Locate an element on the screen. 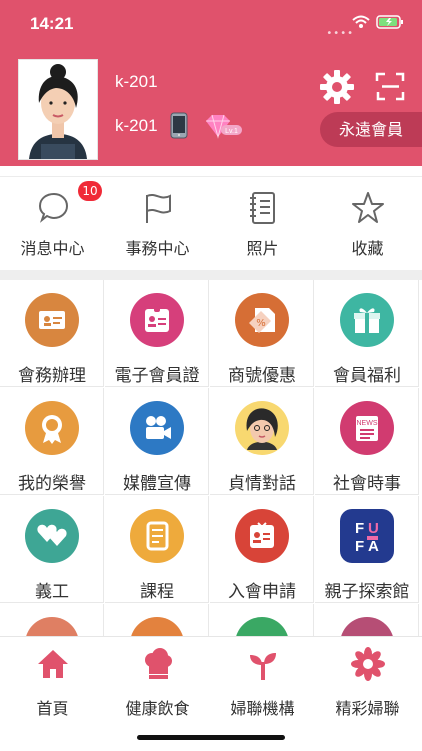 The width and height of the screenshot is (422, 751). photos-label: 照片 is located at coordinates (262, 248).